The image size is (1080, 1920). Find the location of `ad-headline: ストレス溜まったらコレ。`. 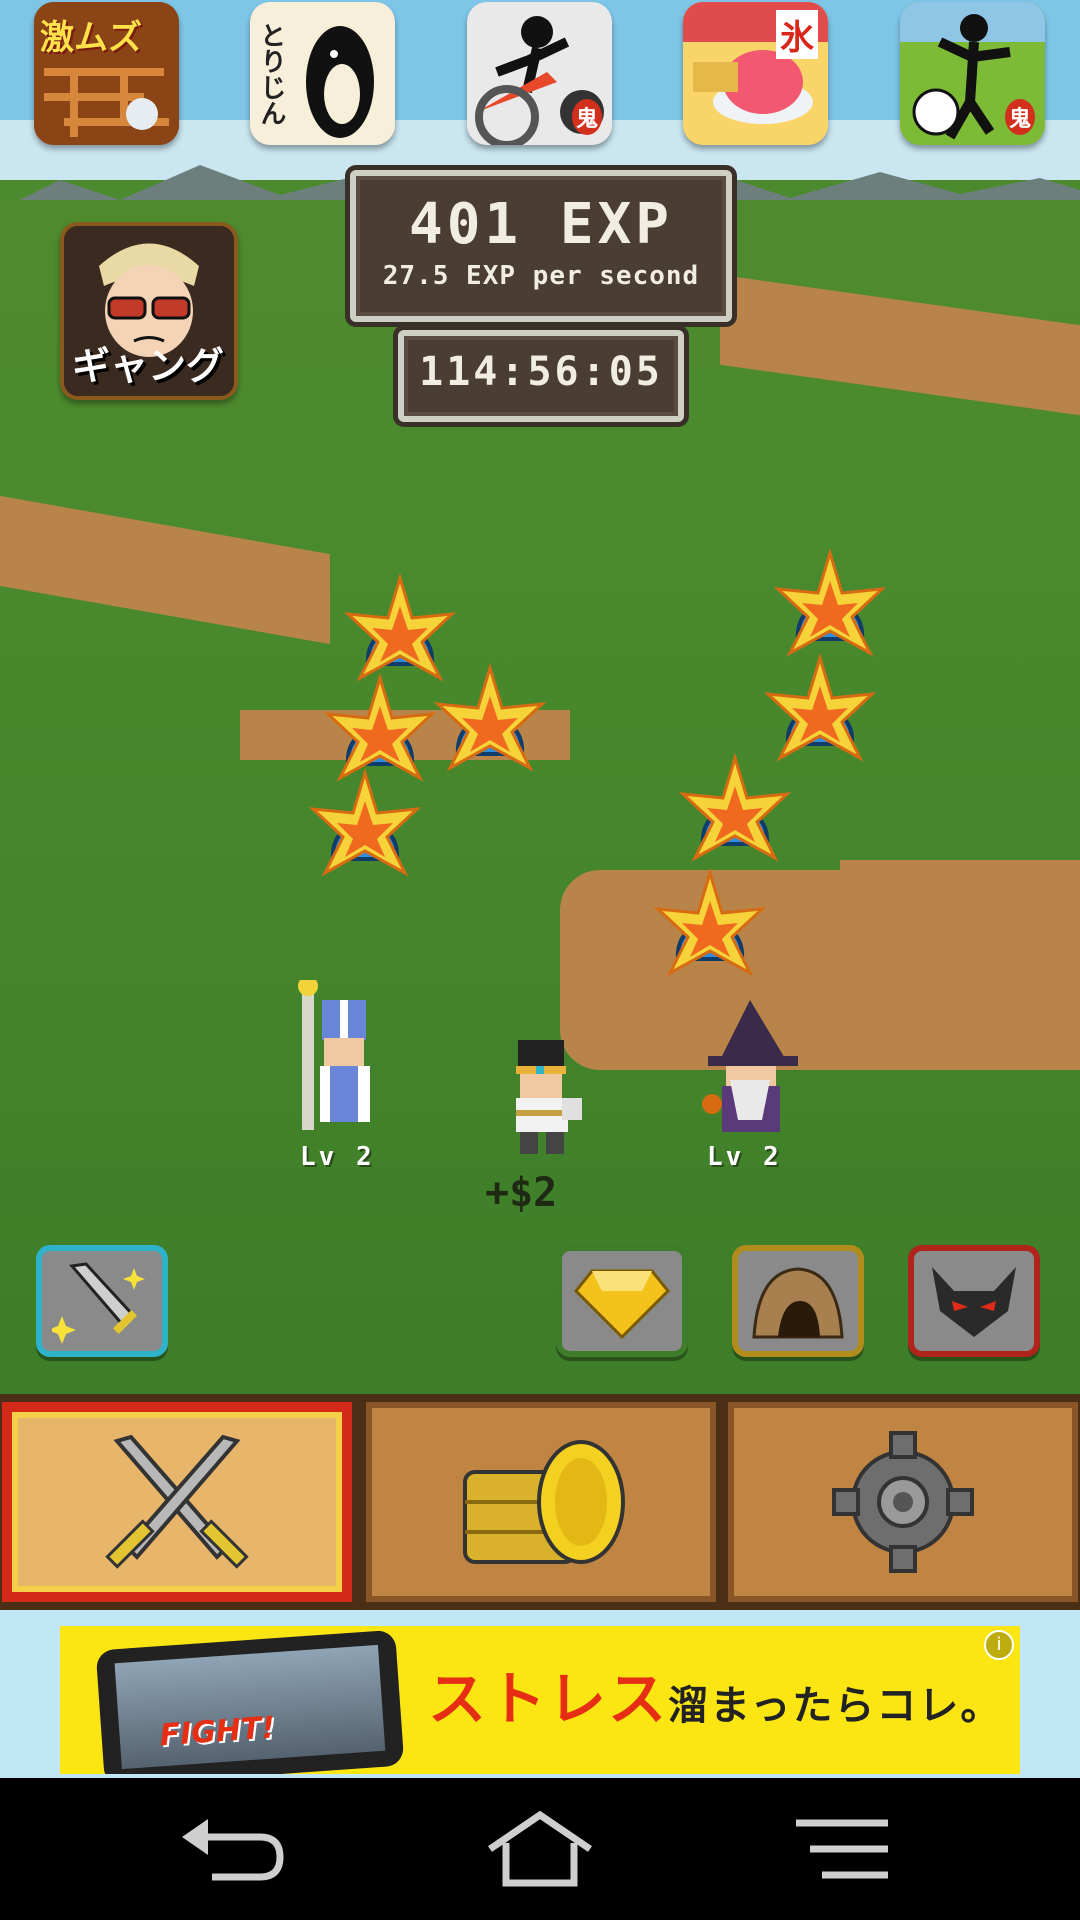

ad-headline: ストレス溜まったらコレ。 is located at coordinates (715, 1699).